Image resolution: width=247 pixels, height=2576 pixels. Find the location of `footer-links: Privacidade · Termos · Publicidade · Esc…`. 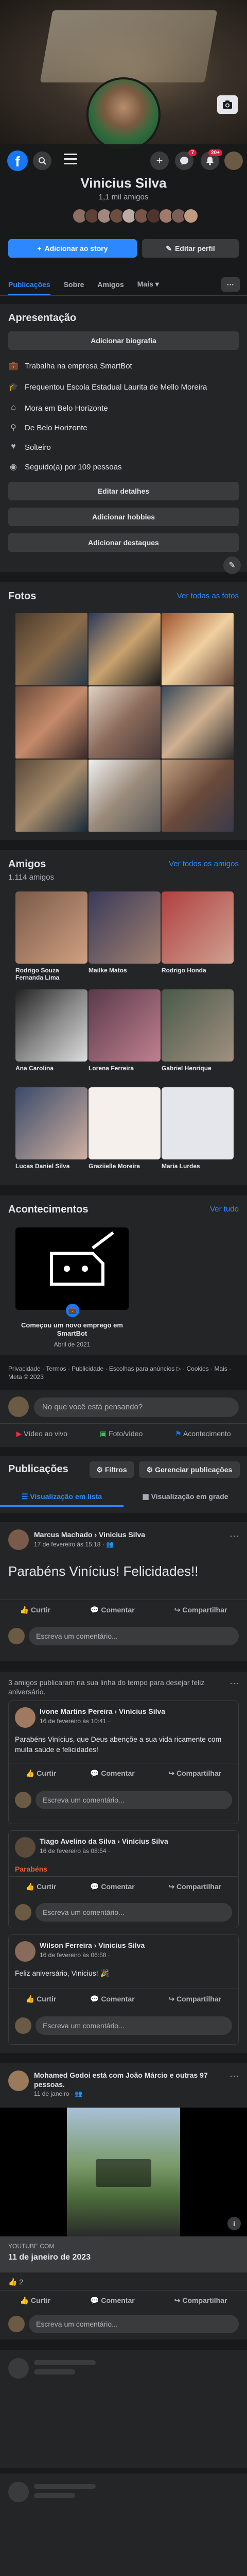

footer-links: Privacidade · Termos · Publicidade · Esc… is located at coordinates (123, 1373).